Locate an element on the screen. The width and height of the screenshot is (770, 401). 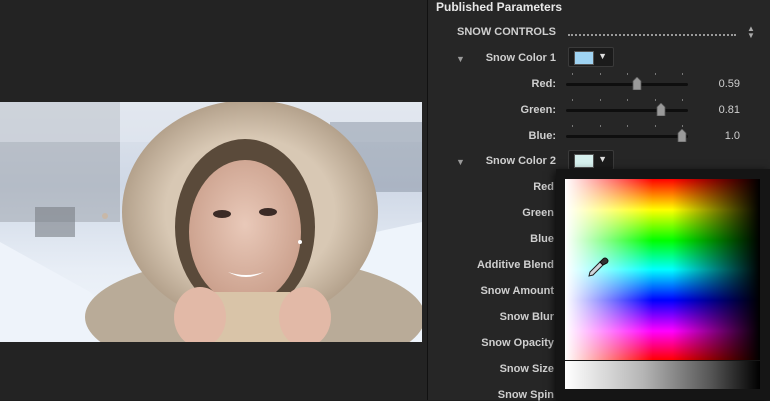
green-value: 0.81 is located at coordinates (720, 110).